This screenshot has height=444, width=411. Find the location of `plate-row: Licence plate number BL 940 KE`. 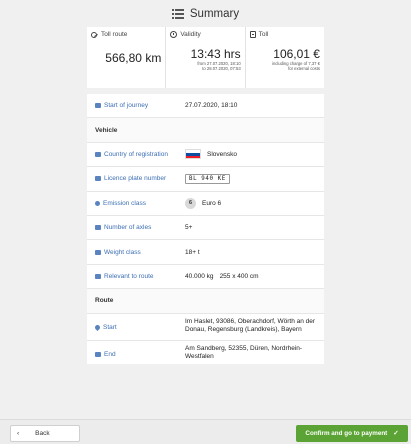

plate-row: Licence plate number BL 940 KE is located at coordinates (205, 179).